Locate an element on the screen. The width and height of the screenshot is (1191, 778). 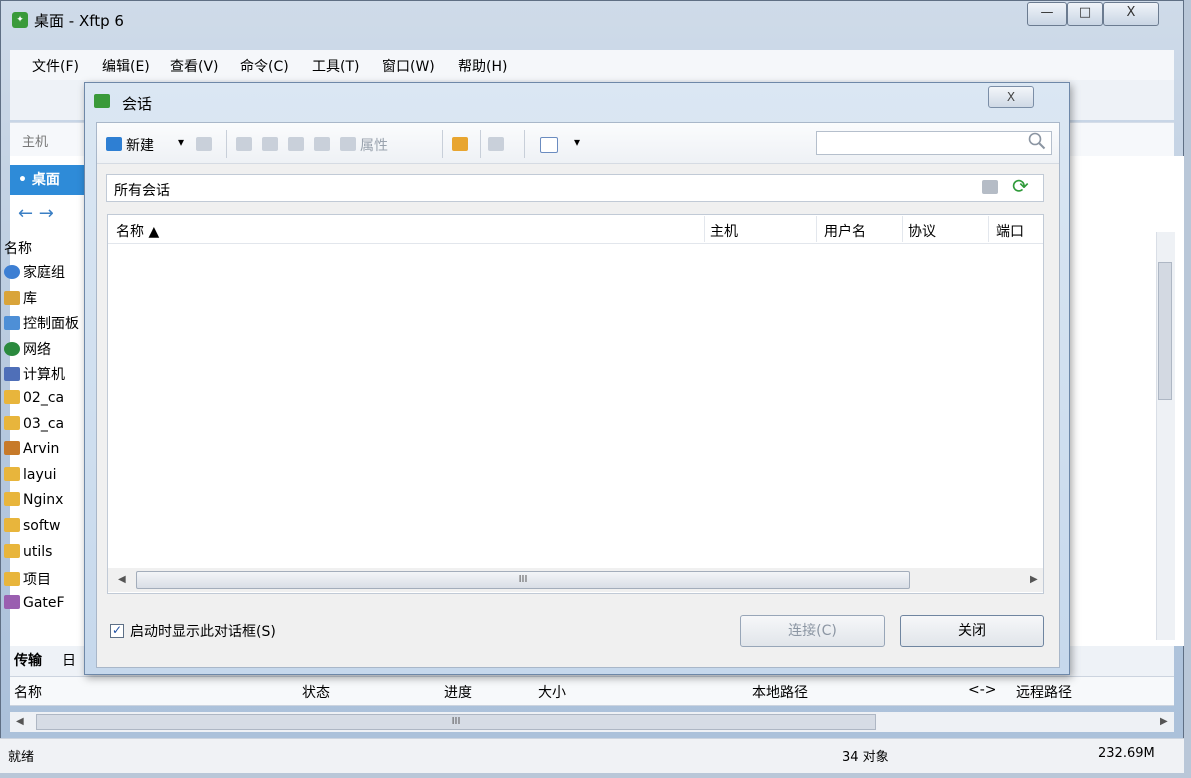
properties-icon is located at coordinates (348, 144).